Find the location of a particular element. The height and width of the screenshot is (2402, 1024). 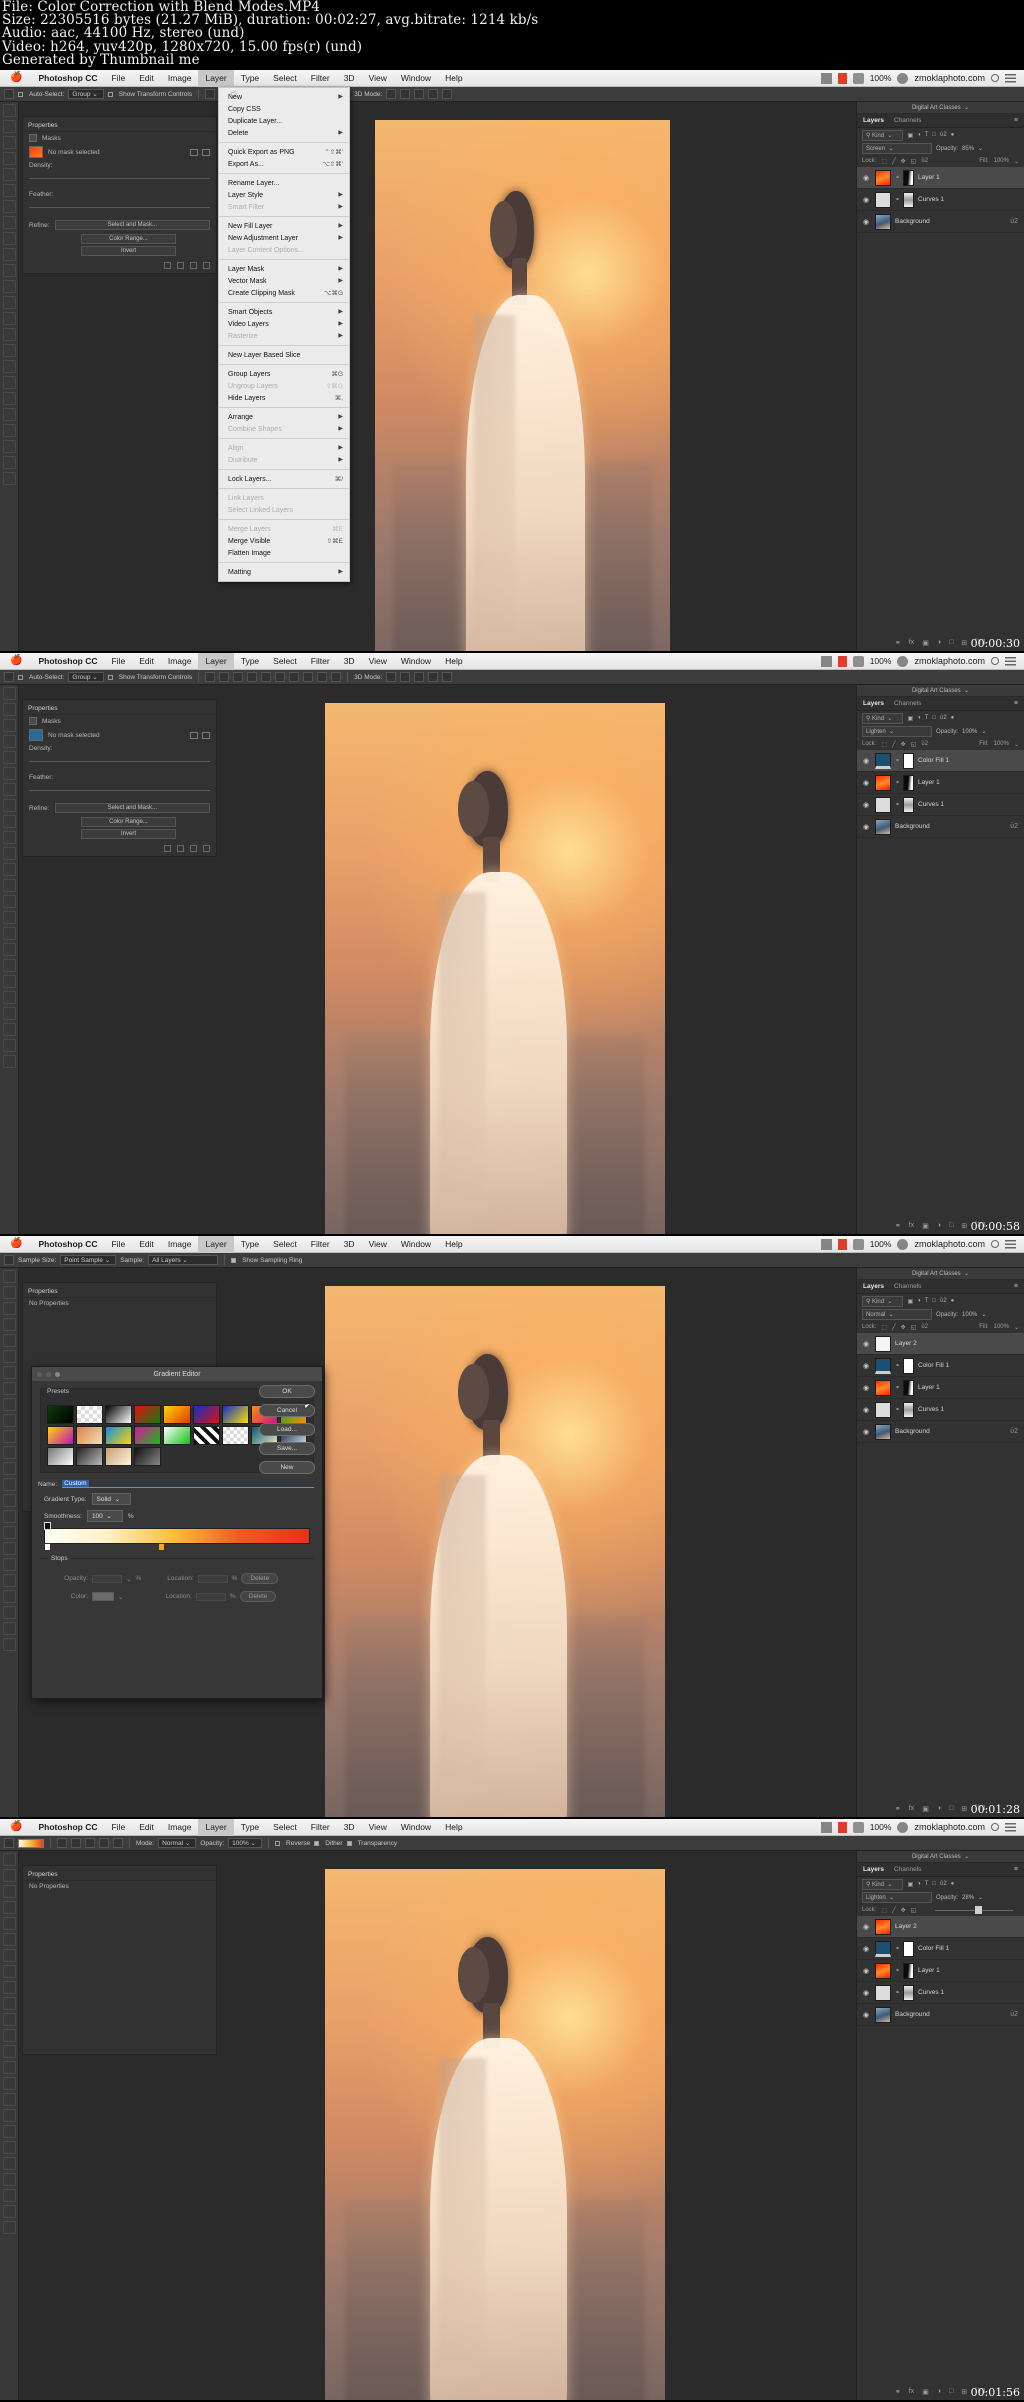

menu-item: Quick Export as PNG ⌃⇧⌘' is located at coordinates (284, 152).